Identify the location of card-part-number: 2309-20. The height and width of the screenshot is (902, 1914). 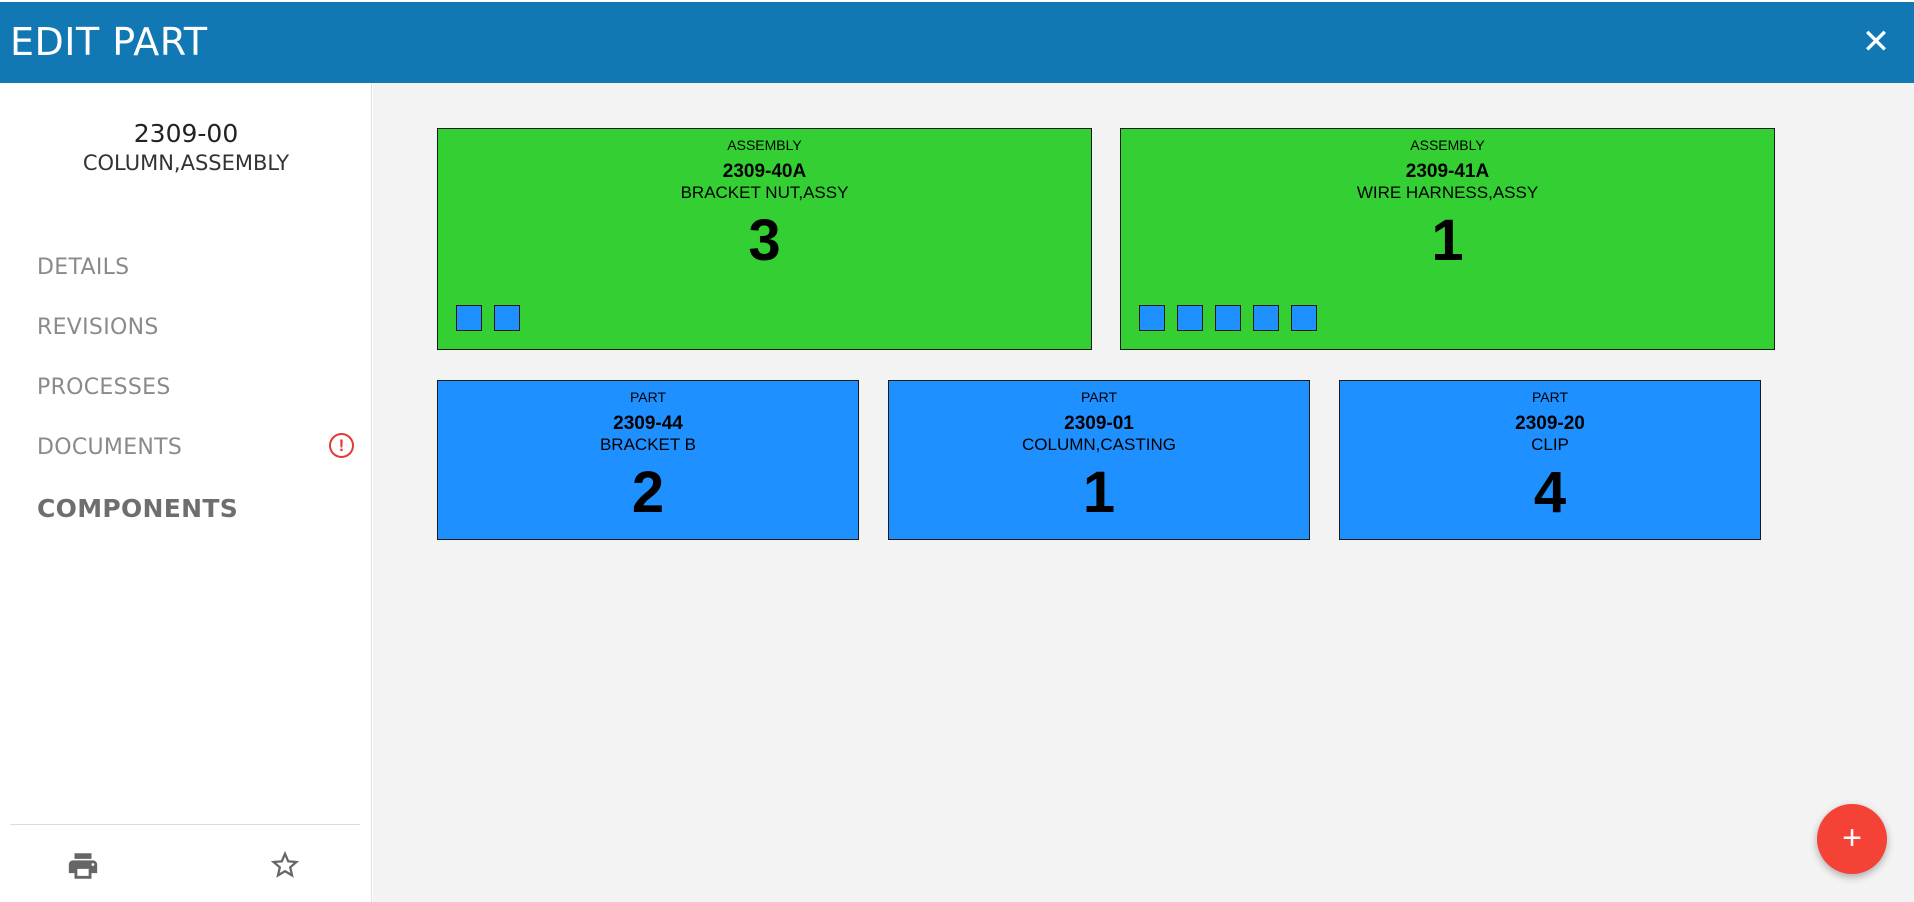
(1550, 423).